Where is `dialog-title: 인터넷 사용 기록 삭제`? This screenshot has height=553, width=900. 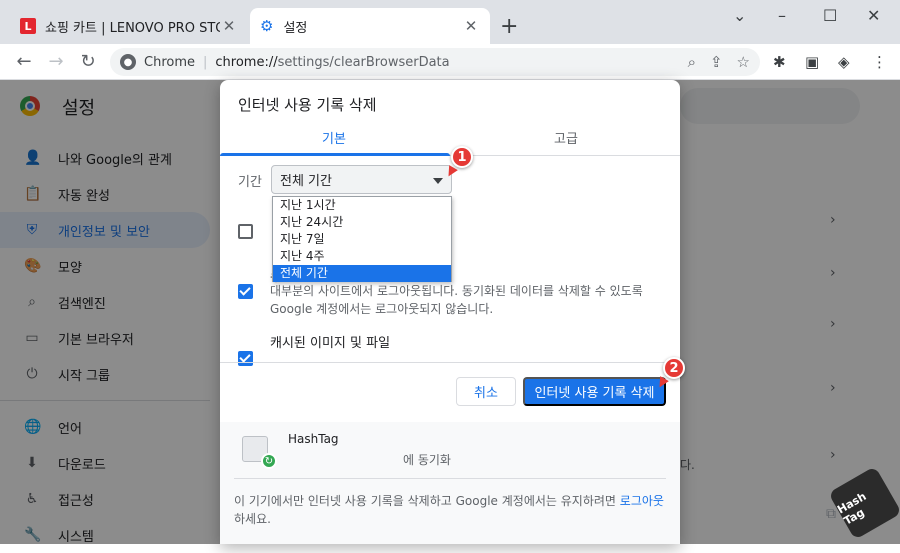
dialog-title: 인터넷 사용 기록 삭제 is located at coordinates (307, 105).